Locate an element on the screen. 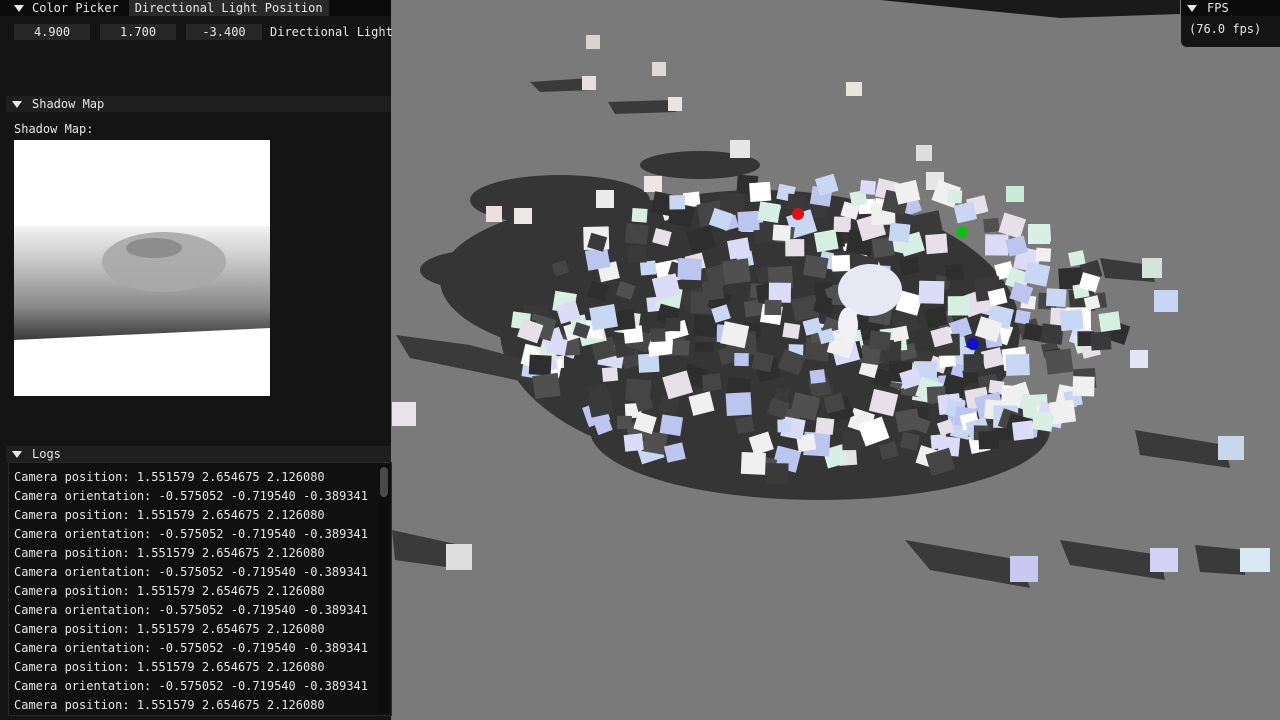  scrollbar-thumb is located at coordinates (384, 482).